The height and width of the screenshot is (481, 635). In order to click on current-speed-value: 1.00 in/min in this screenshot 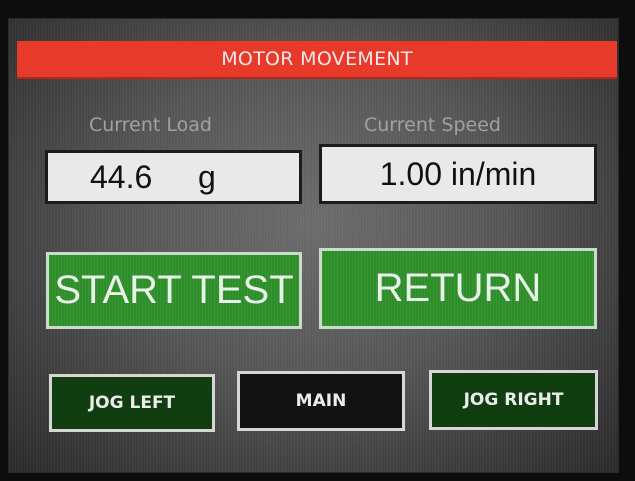, I will do `click(458, 173)`.